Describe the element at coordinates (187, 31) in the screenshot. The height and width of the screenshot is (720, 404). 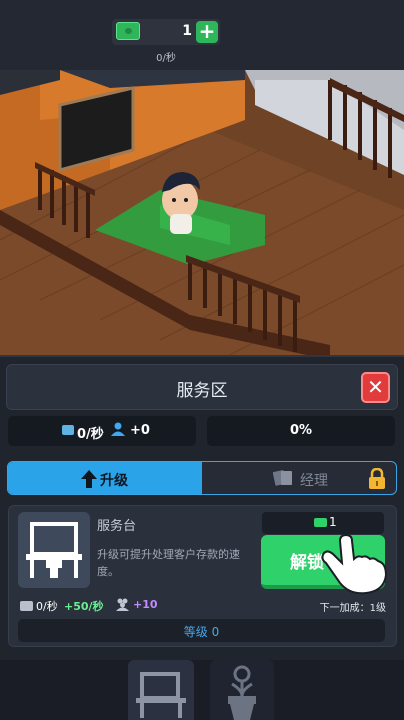
I see `money-value: 1` at that location.